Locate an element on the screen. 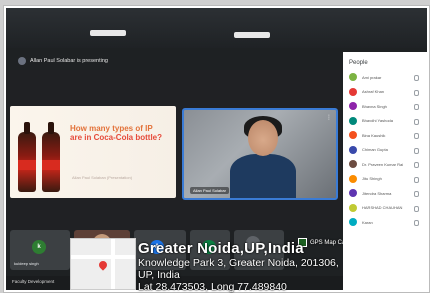 Image resolution: width=430 pixels, height=293 pixels. location-address: Knowledge Park 3, Greater Noida, 201306, is located at coordinates (238, 263).